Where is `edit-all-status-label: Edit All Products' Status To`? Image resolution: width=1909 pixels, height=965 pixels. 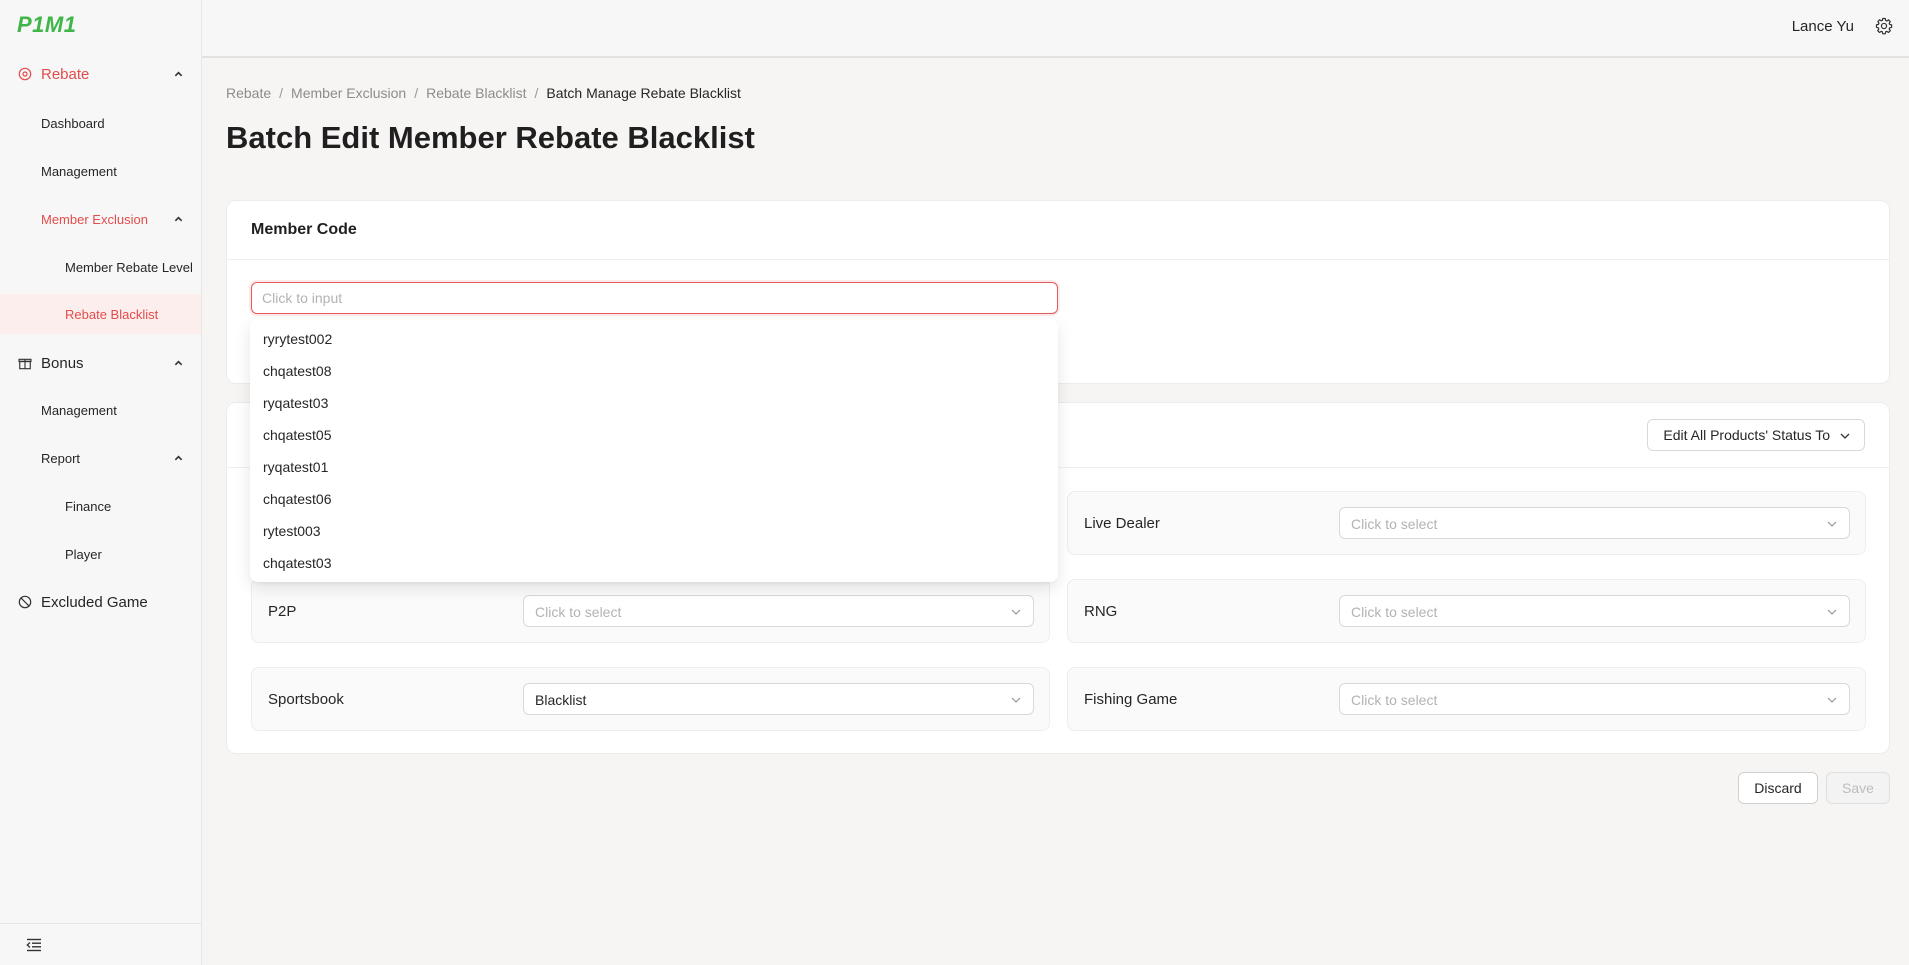 edit-all-status-label: Edit All Products' Status To is located at coordinates (1746, 435).